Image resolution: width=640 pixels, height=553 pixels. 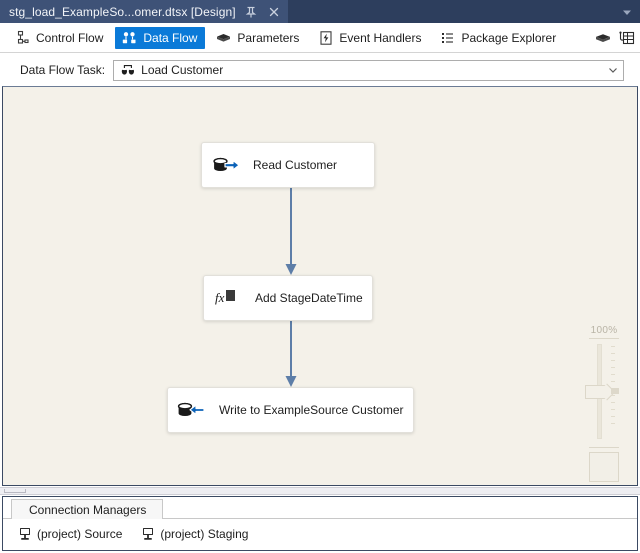 I want to click on document-title-bar: stg_load_ExampleSo...omer.dtsx [Design], so click(x=320, y=11).